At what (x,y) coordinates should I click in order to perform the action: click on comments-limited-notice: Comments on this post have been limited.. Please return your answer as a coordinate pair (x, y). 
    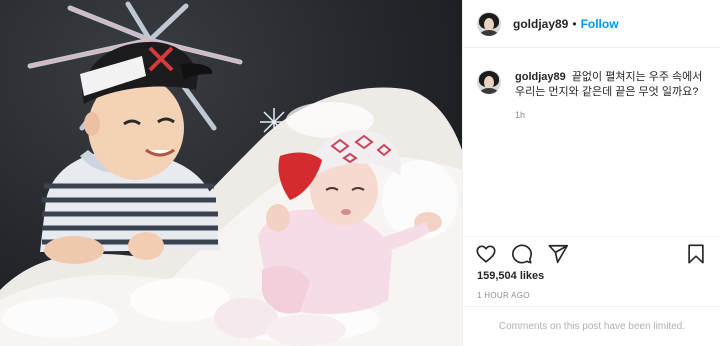
    Looking at the image, I should click on (591, 326).